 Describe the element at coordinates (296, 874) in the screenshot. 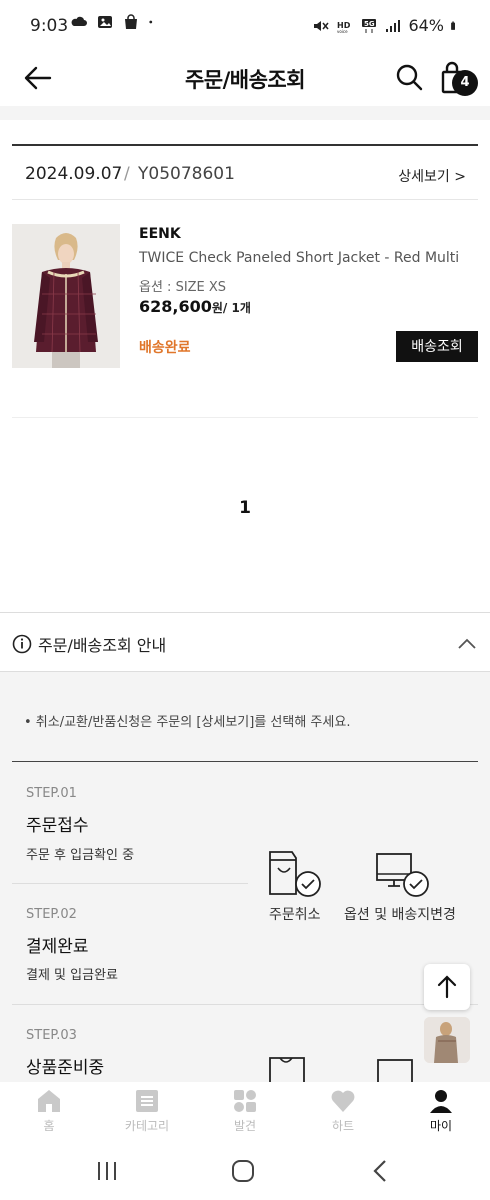

I see `bag-check-icon` at that location.